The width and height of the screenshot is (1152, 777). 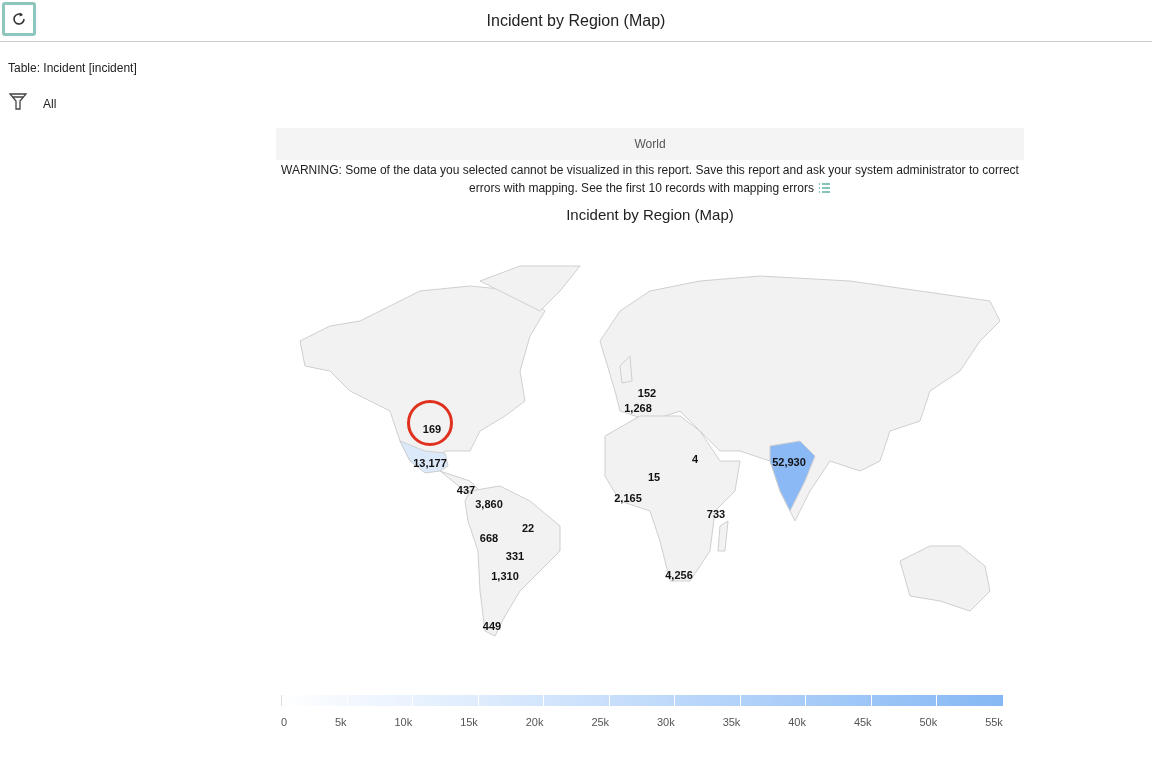 I want to click on region-value-label: 449, so click(x=492, y=625).